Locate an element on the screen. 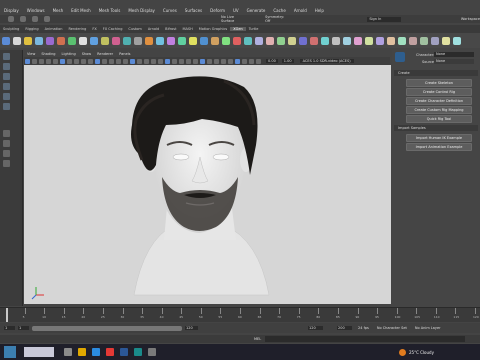  exposure-field: 0.00 is located at coordinates (272, 61).